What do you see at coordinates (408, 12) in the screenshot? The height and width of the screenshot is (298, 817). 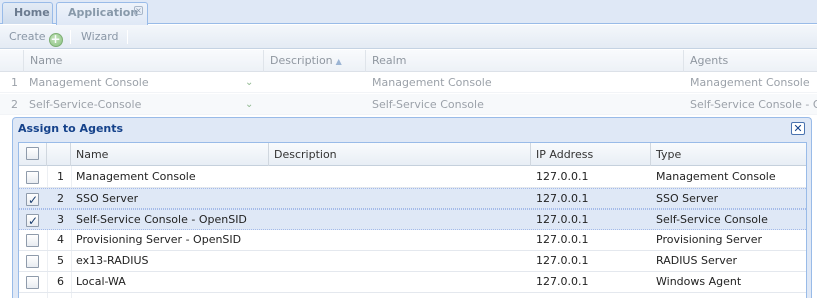 I see `tab-bar: Home Application ×` at bounding box center [408, 12].